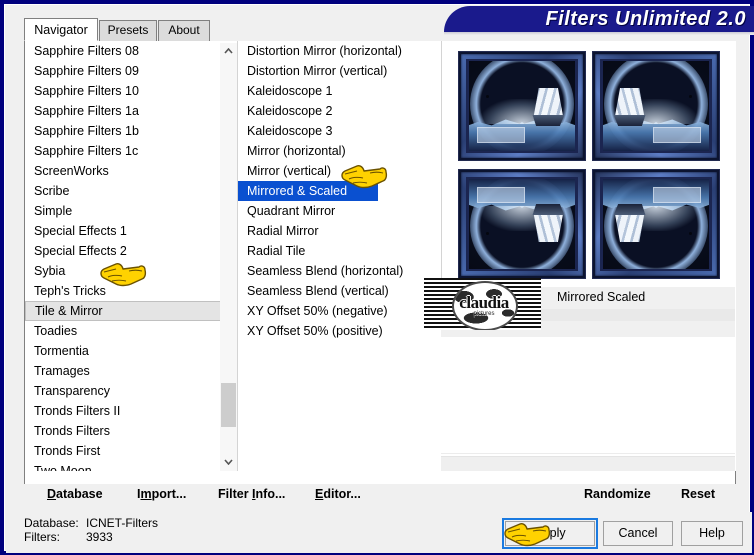 The image size is (754, 555). What do you see at coordinates (146, 494) in the screenshot?
I see `import-accel: m` at bounding box center [146, 494].